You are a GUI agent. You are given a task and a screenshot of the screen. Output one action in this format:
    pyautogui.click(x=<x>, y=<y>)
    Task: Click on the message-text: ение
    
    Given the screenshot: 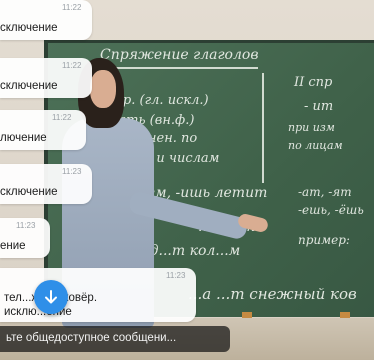 What is the action you would take?
    pyautogui.click(x=13, y=246)
    